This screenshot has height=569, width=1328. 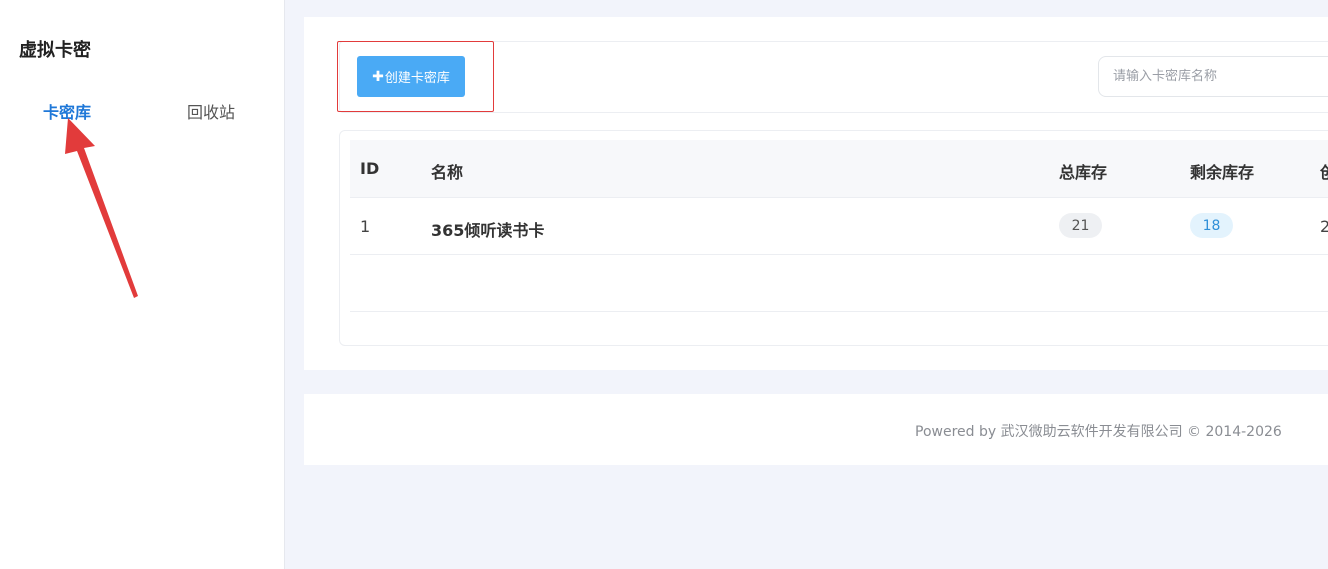 I want to click on total-stock-badge: 21, so click(x=1080, y=225).